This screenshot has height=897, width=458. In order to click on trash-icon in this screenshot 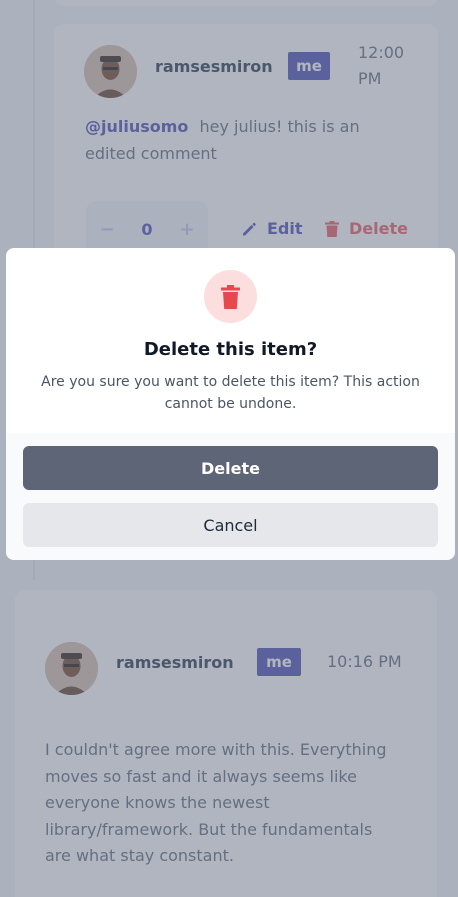, I will do `click(230, 296)`.